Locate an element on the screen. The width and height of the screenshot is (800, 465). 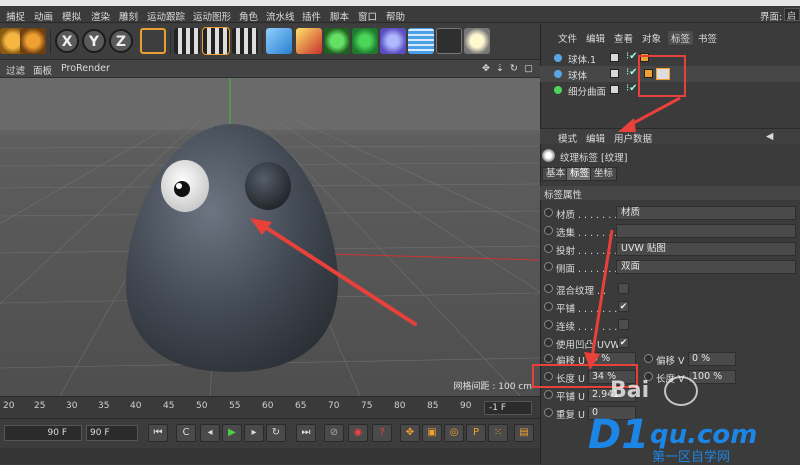
timeline-tick: 40 is located at coordinates (136, 406).